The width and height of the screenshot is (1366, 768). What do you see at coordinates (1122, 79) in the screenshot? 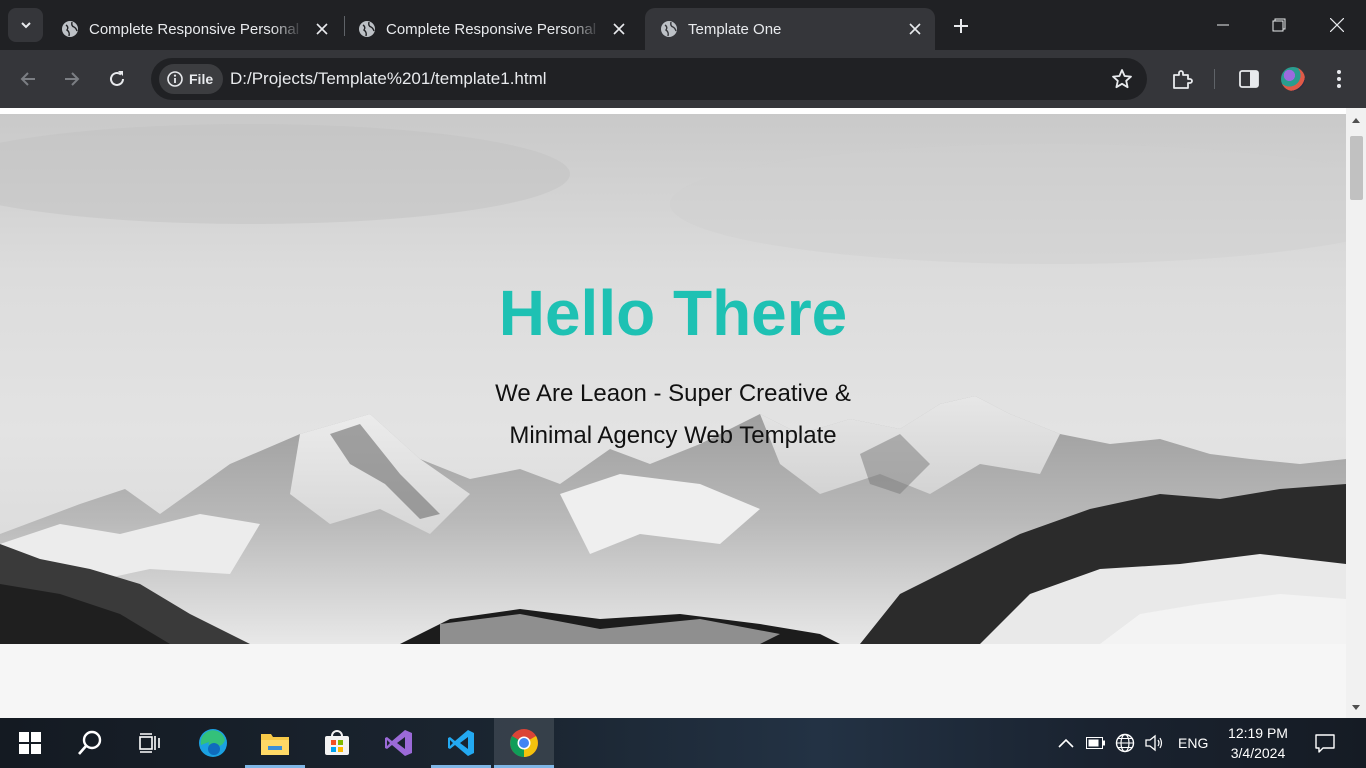
I see `bookmark-star-icon` at bounding box center [1122, 79].